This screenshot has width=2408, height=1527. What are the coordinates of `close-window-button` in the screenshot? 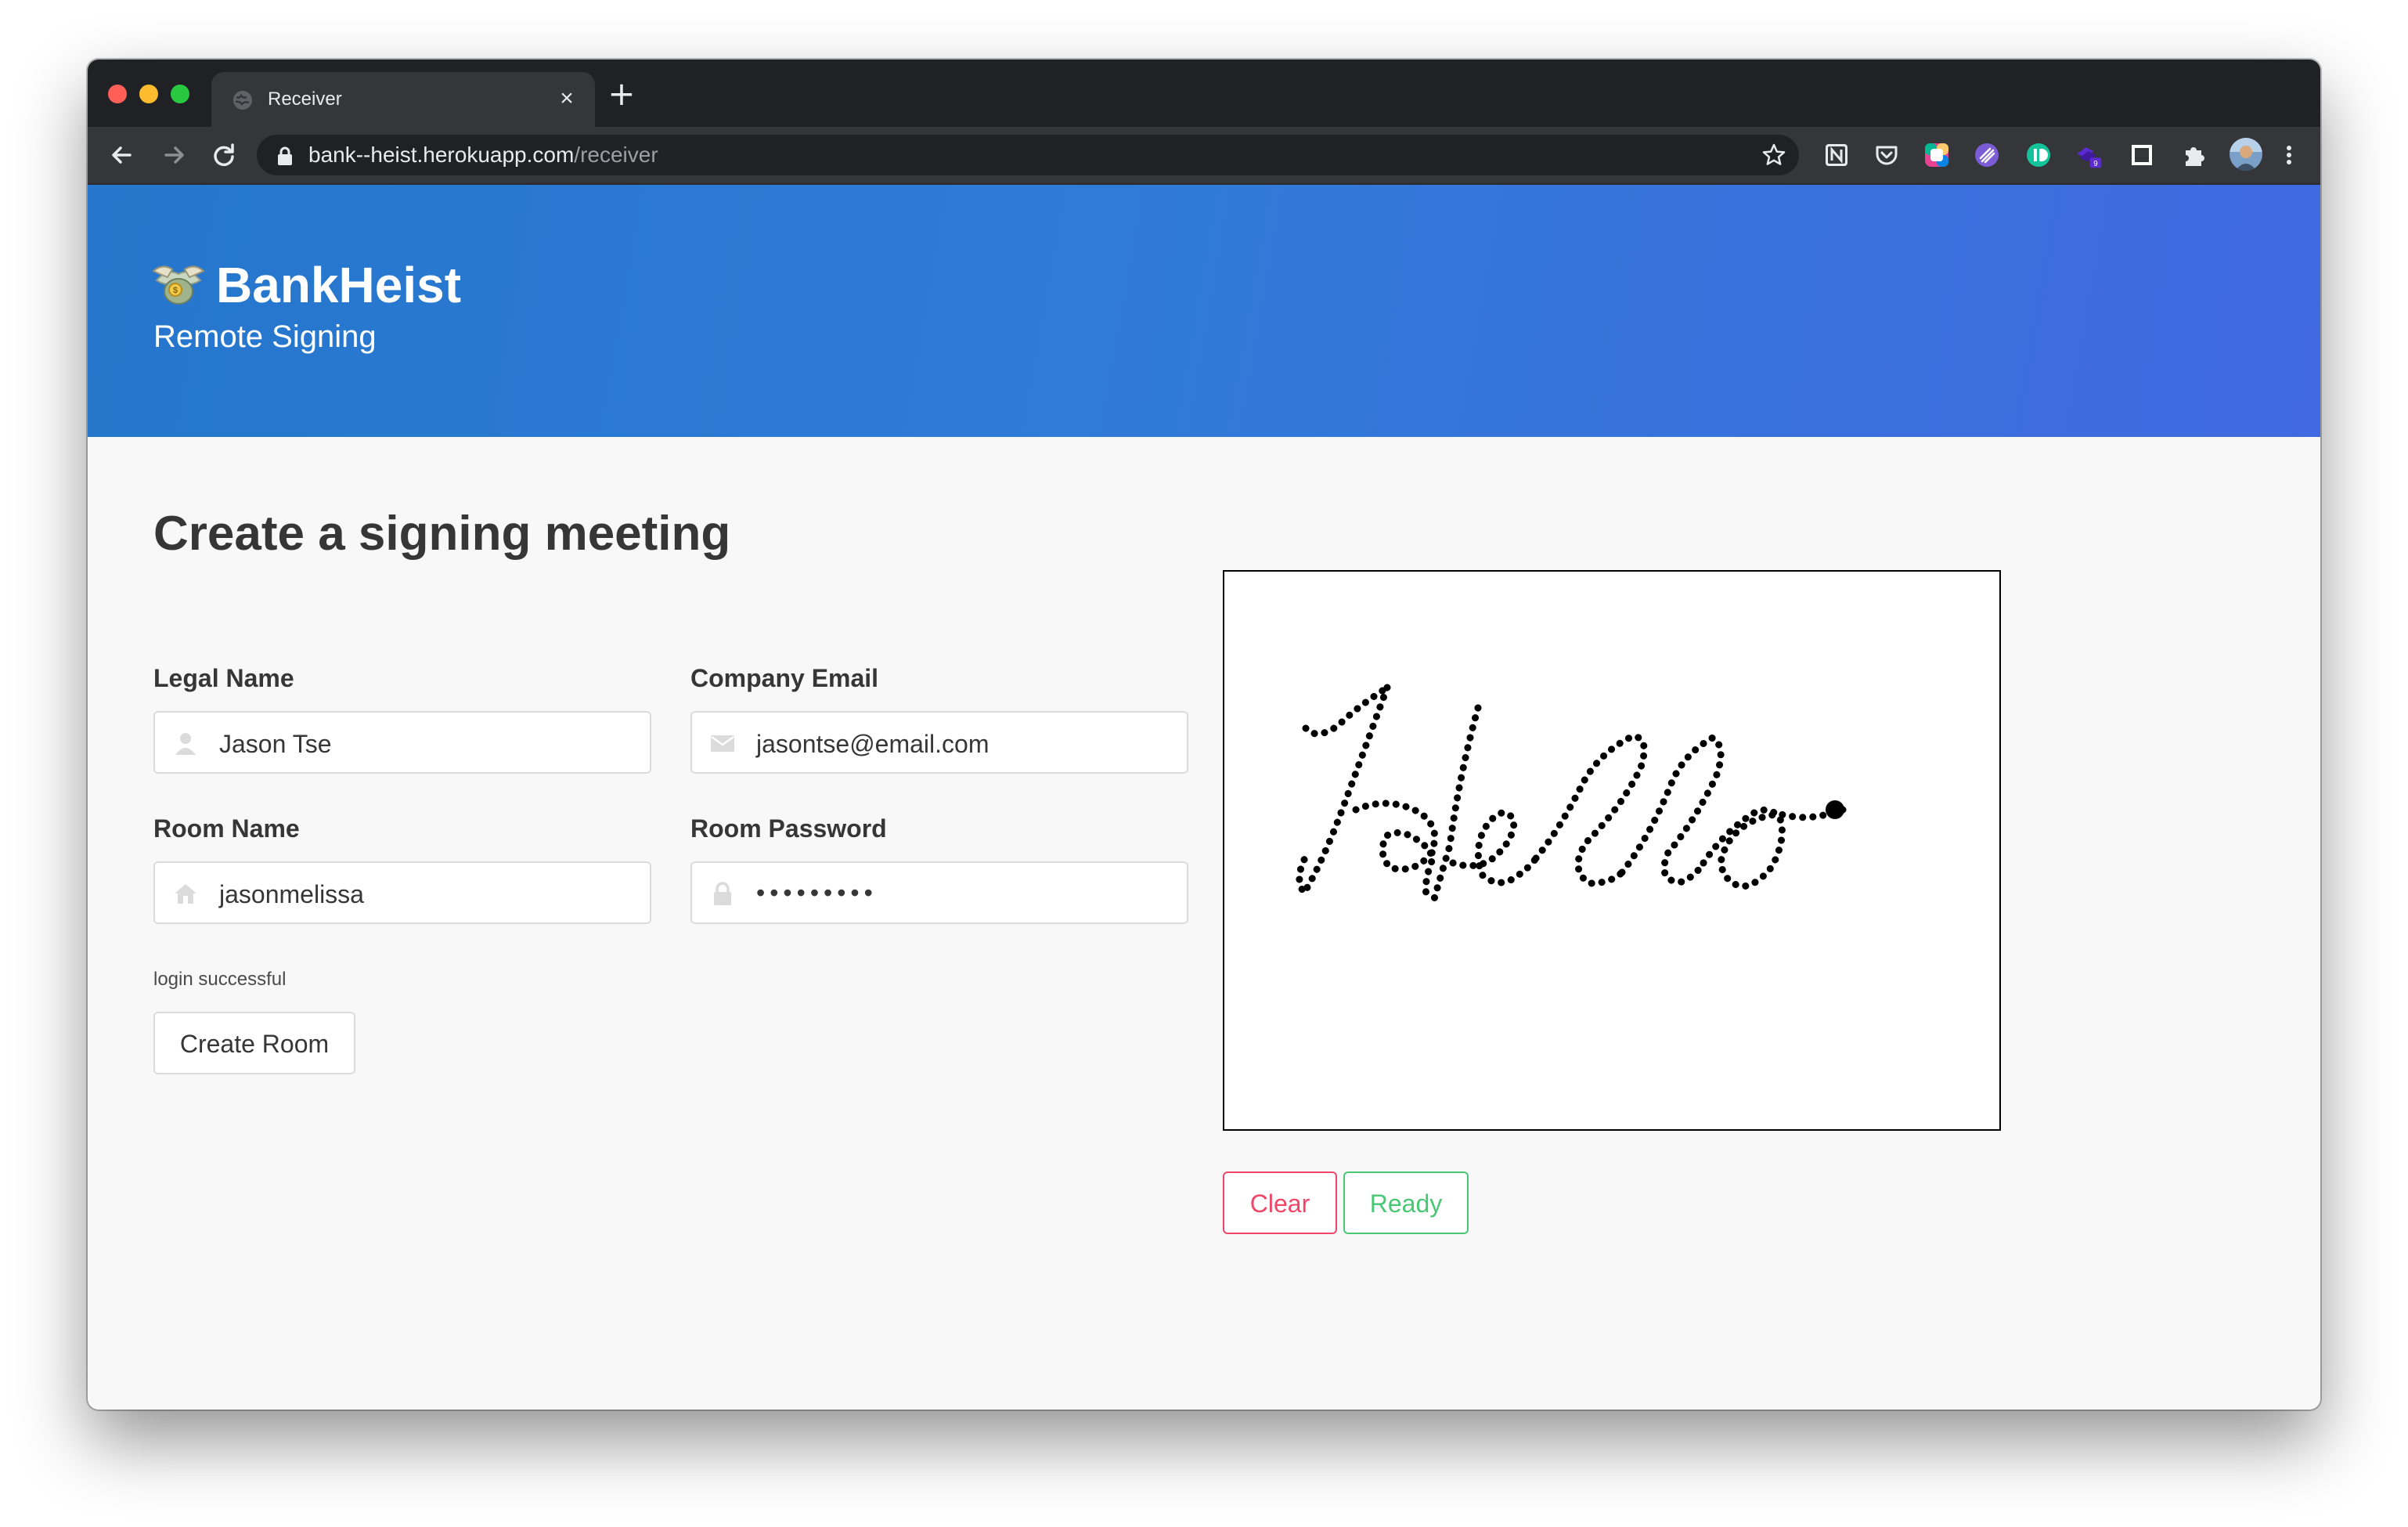 It's located at (118, 94).